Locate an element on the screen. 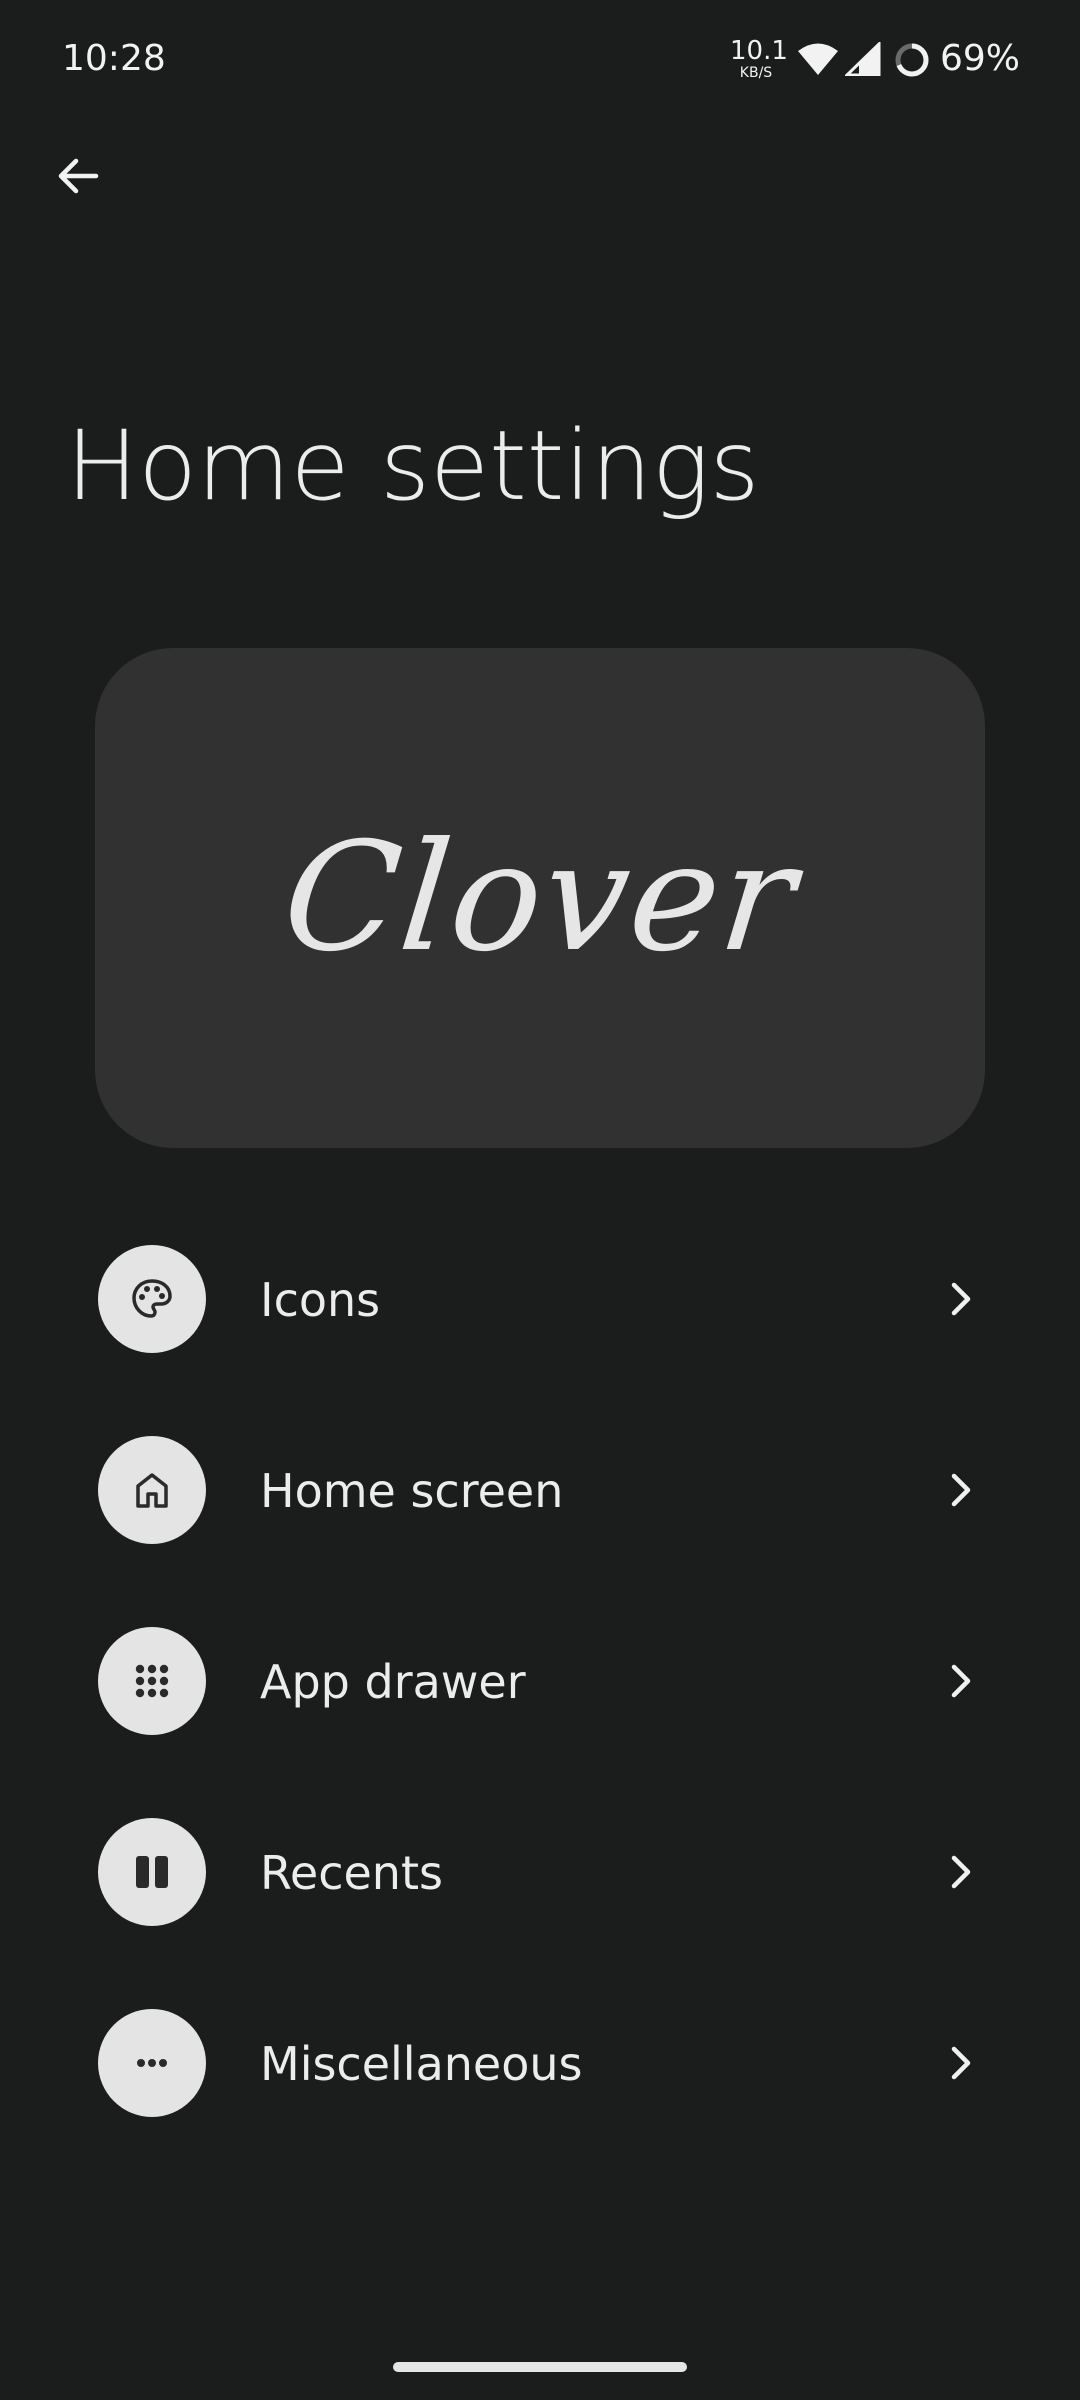 This screenshot has width=1080, height=2400. menu-item-label: Home screen is located at coordinates (412, 1491).